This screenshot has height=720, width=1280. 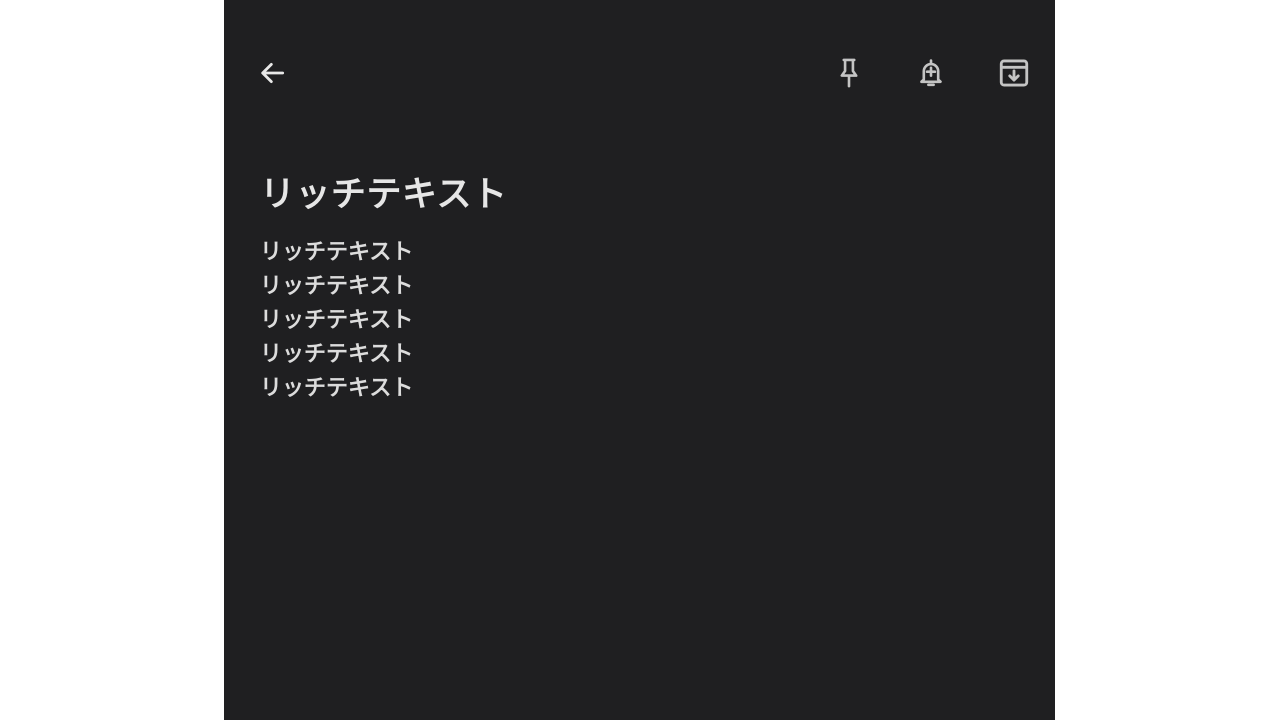 I want to click on pin-icon, so click(x=849, y=73).